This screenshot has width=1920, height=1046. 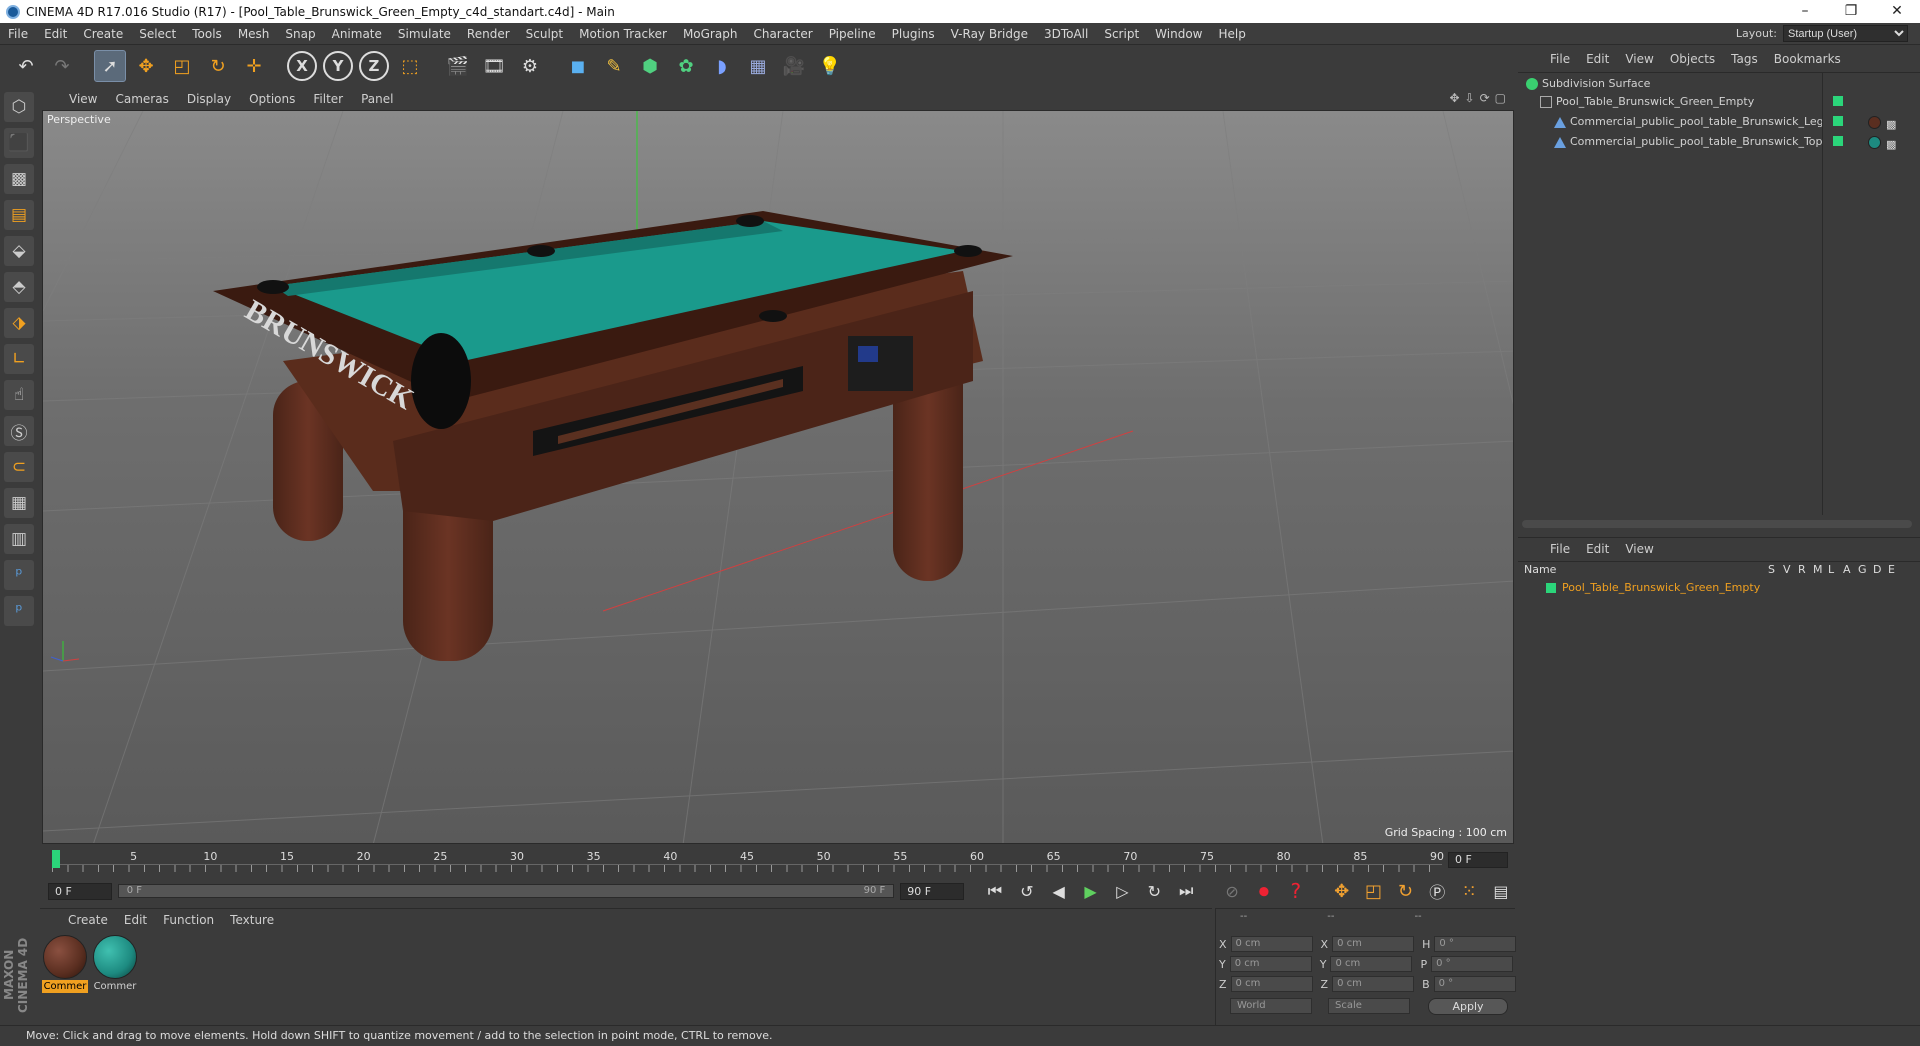 What do you see at coordinates (989, 34) in the screenshot?
I see `menu-vray-bridge: V-Ray Bridge` at bounding box center [989, 34].